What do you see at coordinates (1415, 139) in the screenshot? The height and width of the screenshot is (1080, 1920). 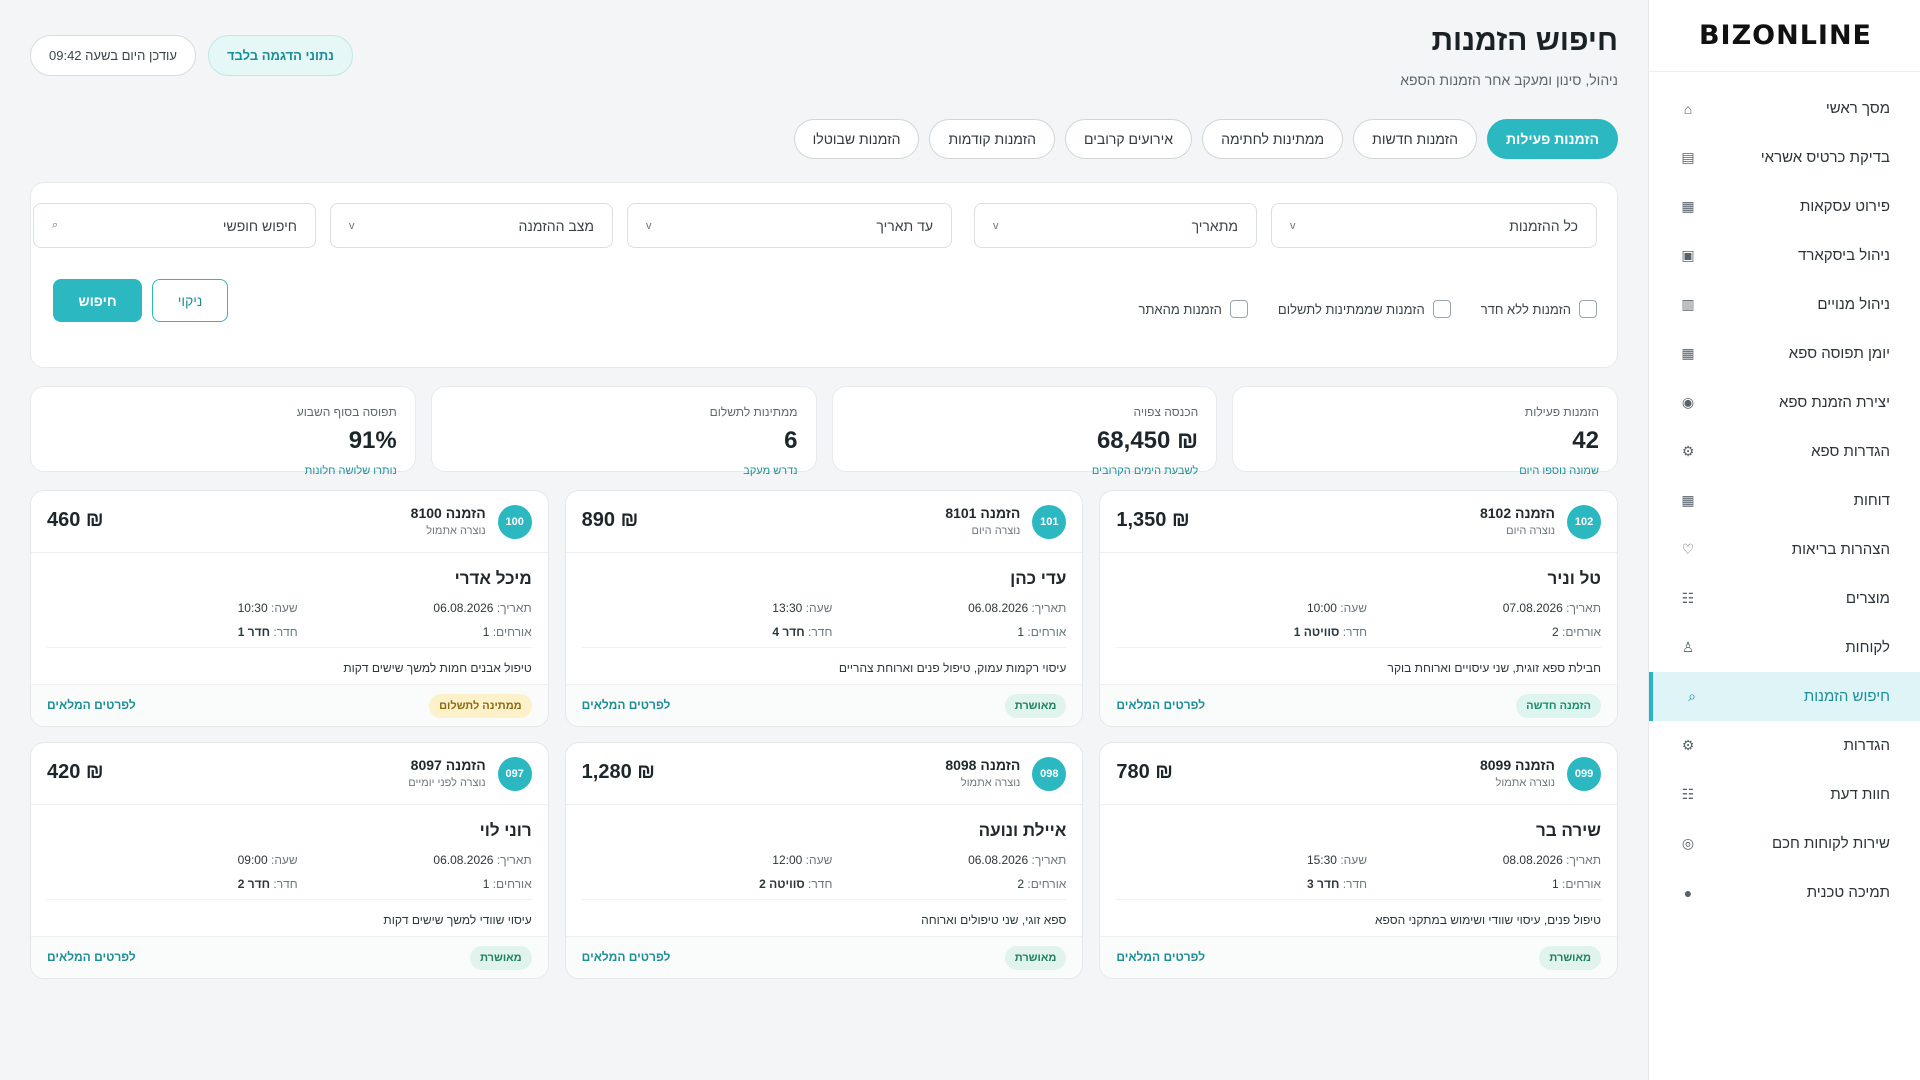 I see `tab-1: הזמנות חדשות` at bounding box center [1415, 139].